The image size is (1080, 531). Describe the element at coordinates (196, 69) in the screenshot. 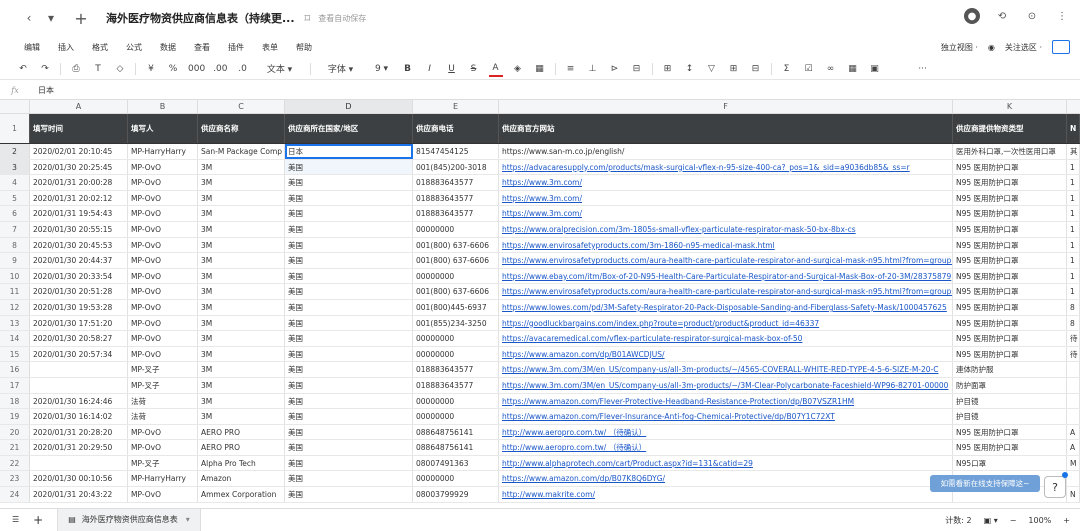

I see `thousands-icon: 000` at that location.